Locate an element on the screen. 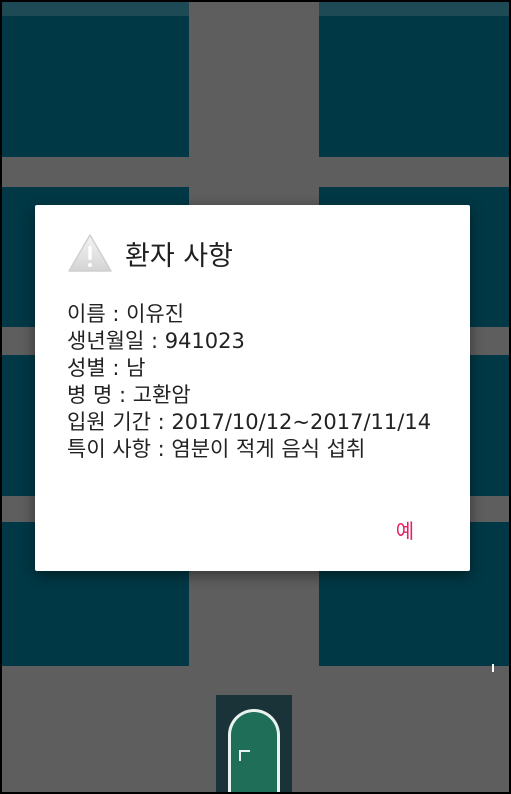 This screenshot has height=794, width=511. entrance-door-frame is located at coordinates (254, 743).